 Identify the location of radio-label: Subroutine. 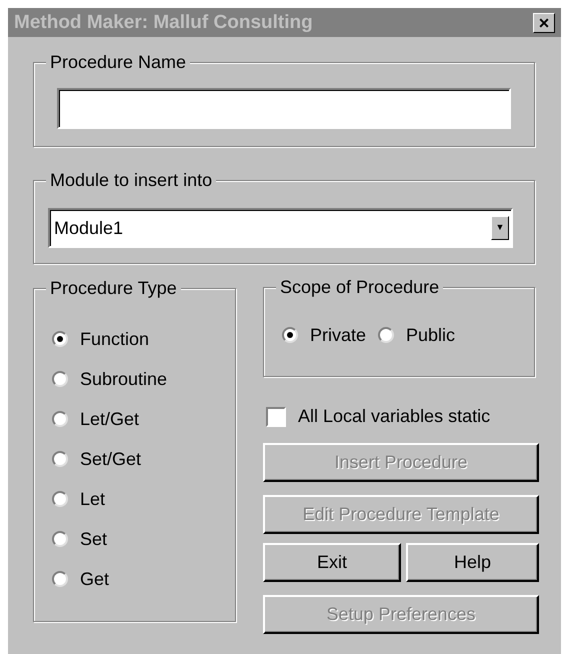
(124, 379).